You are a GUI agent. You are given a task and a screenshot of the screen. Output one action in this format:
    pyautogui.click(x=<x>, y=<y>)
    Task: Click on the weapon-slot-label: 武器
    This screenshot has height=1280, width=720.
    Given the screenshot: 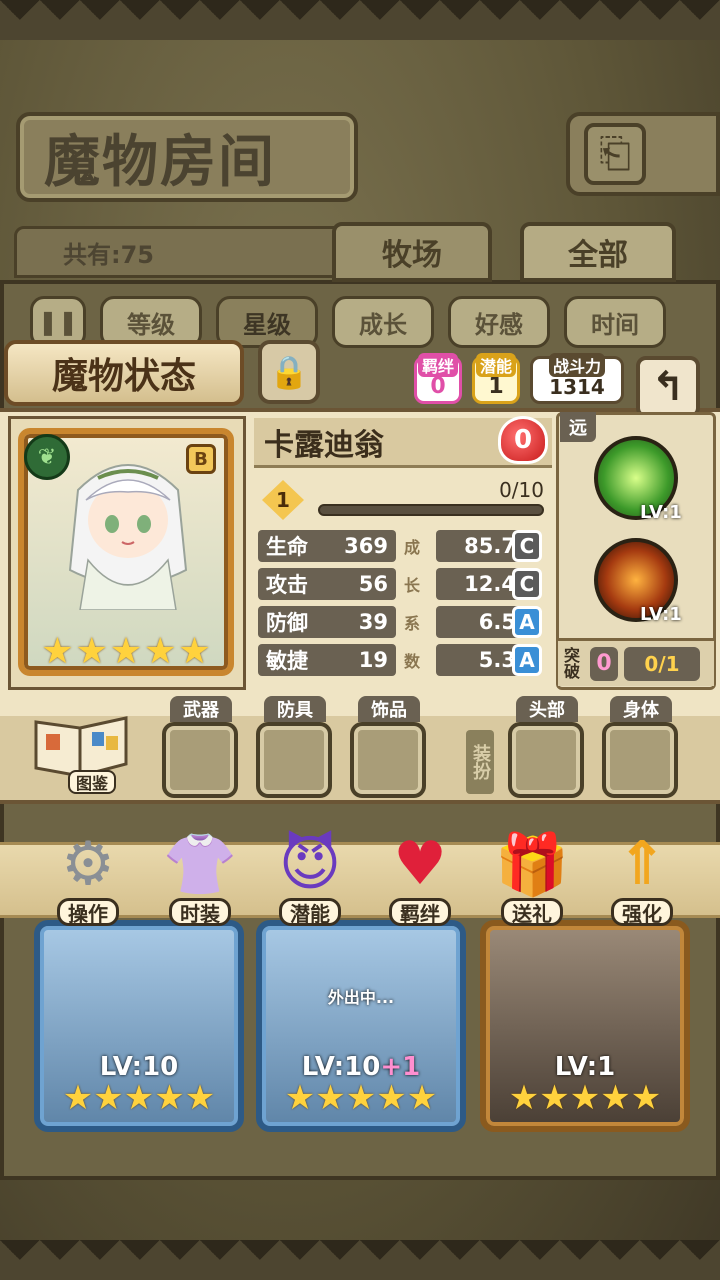 What is the action you would take?
    pyautogui.click(x=201, y=709)
    